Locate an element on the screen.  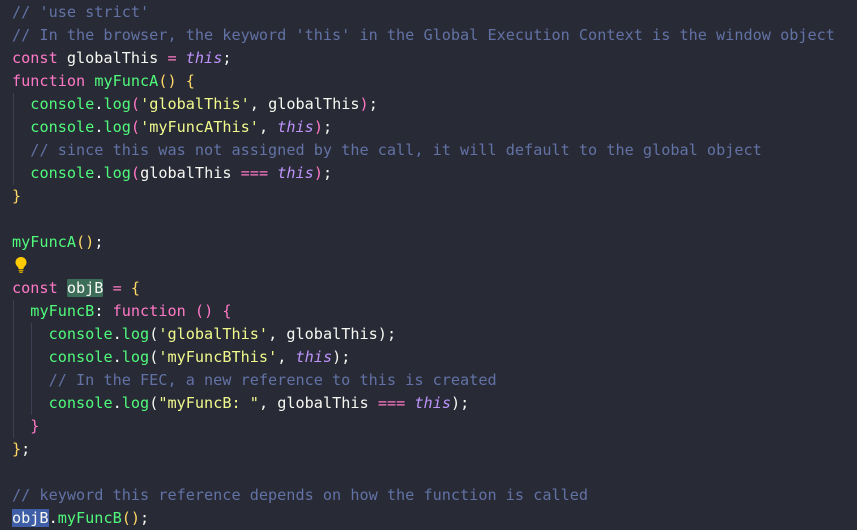
code-line: console.log(globalThis === this); is located at coordinates (434, 173).